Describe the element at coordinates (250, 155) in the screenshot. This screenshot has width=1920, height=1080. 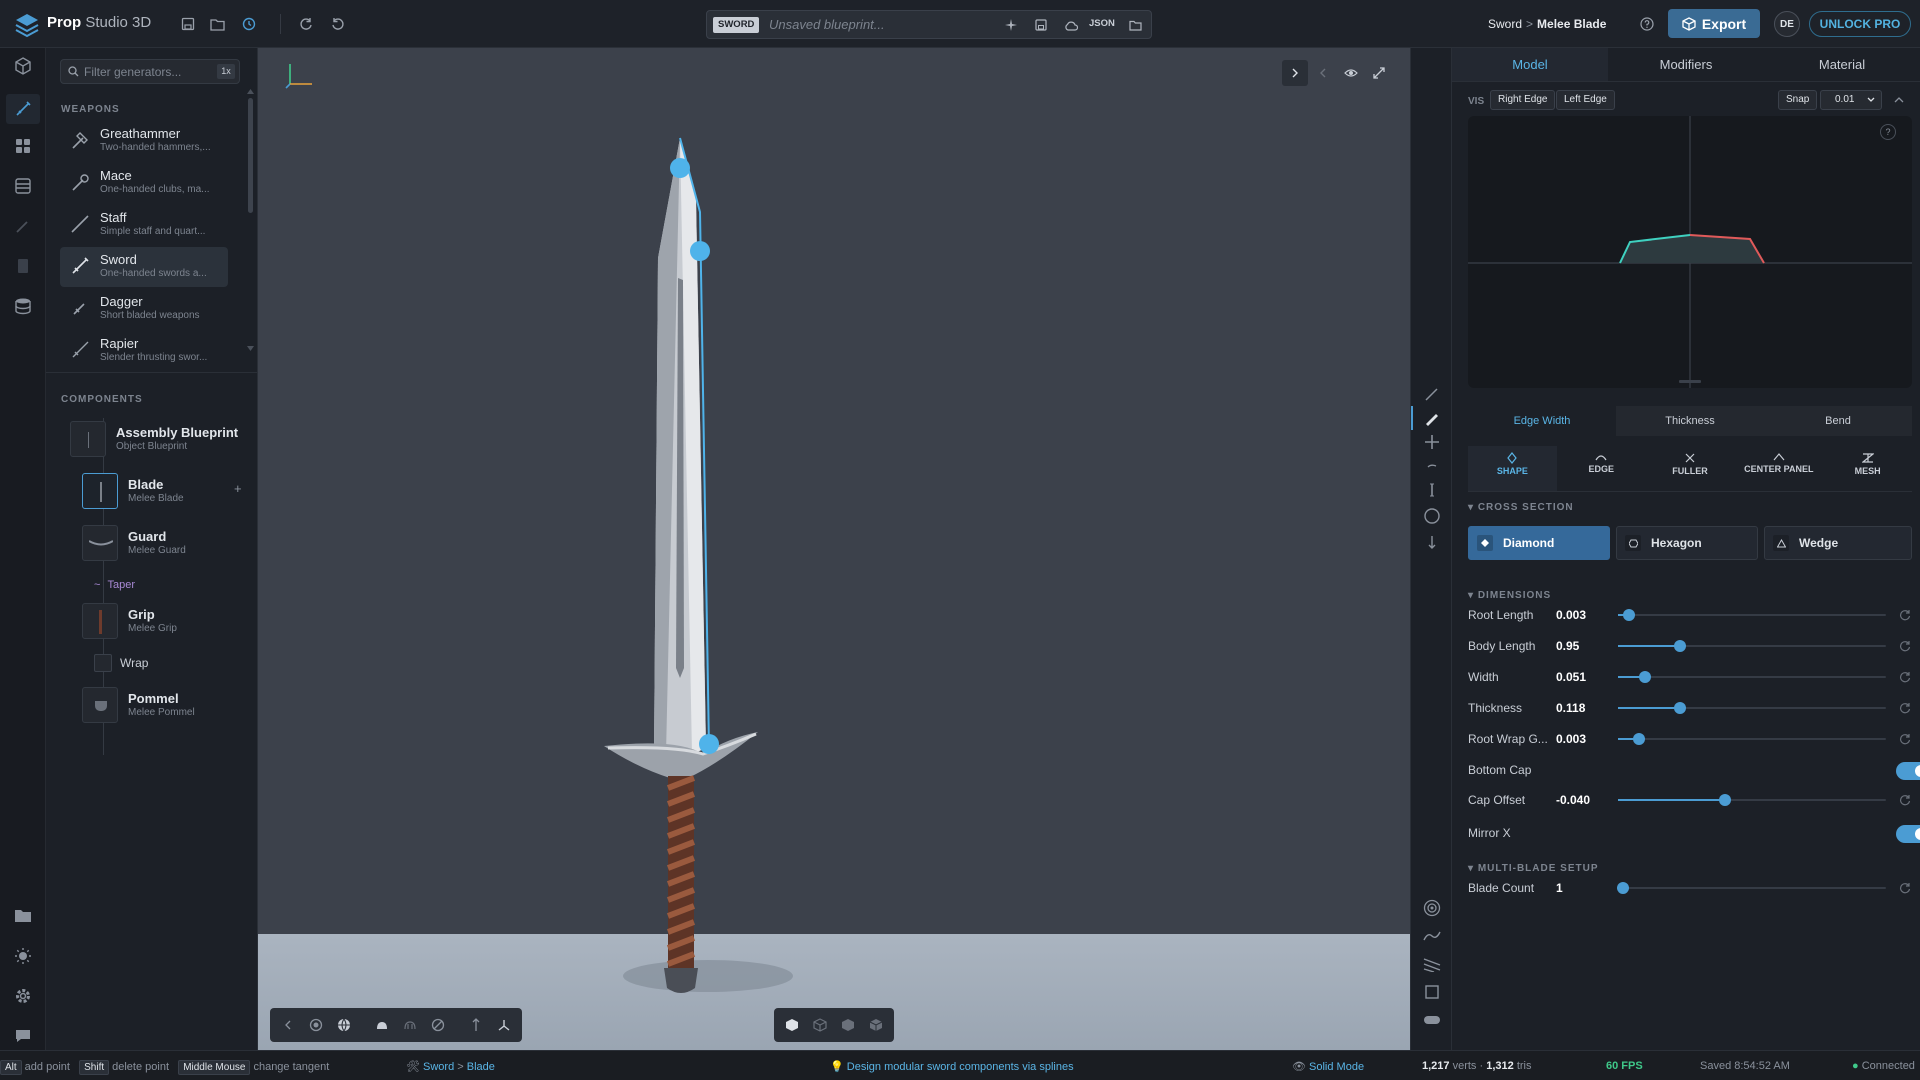
I see `scrollbar-thumb` at that location.